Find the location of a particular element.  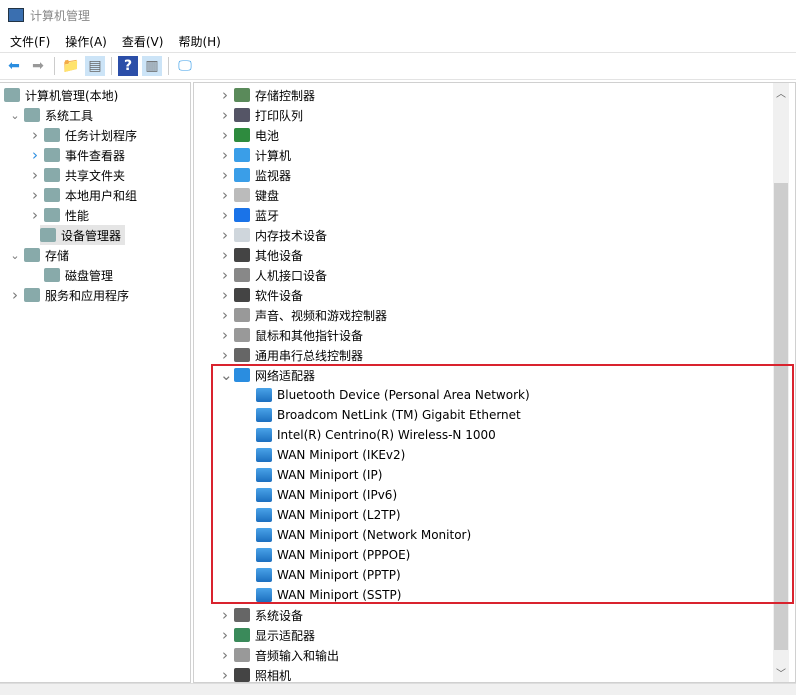

forward-icon: ➡ is located at coordinates (38, 66).